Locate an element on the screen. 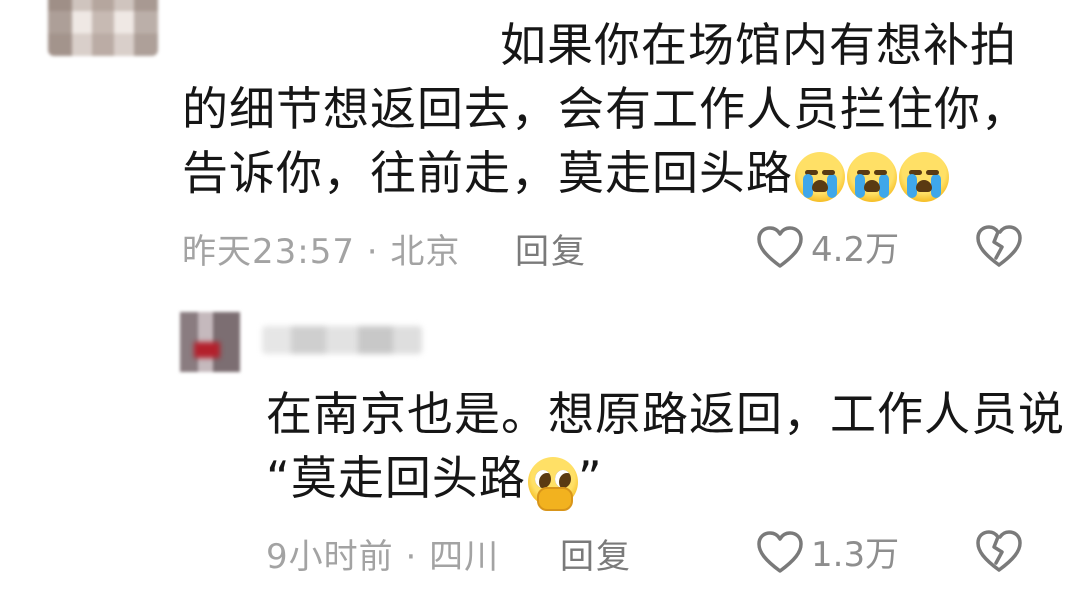 Image resolution: width=1080 pixels, height=613 pixels. reply-text-closing-quote: ” is located at coordinates (590, 478).